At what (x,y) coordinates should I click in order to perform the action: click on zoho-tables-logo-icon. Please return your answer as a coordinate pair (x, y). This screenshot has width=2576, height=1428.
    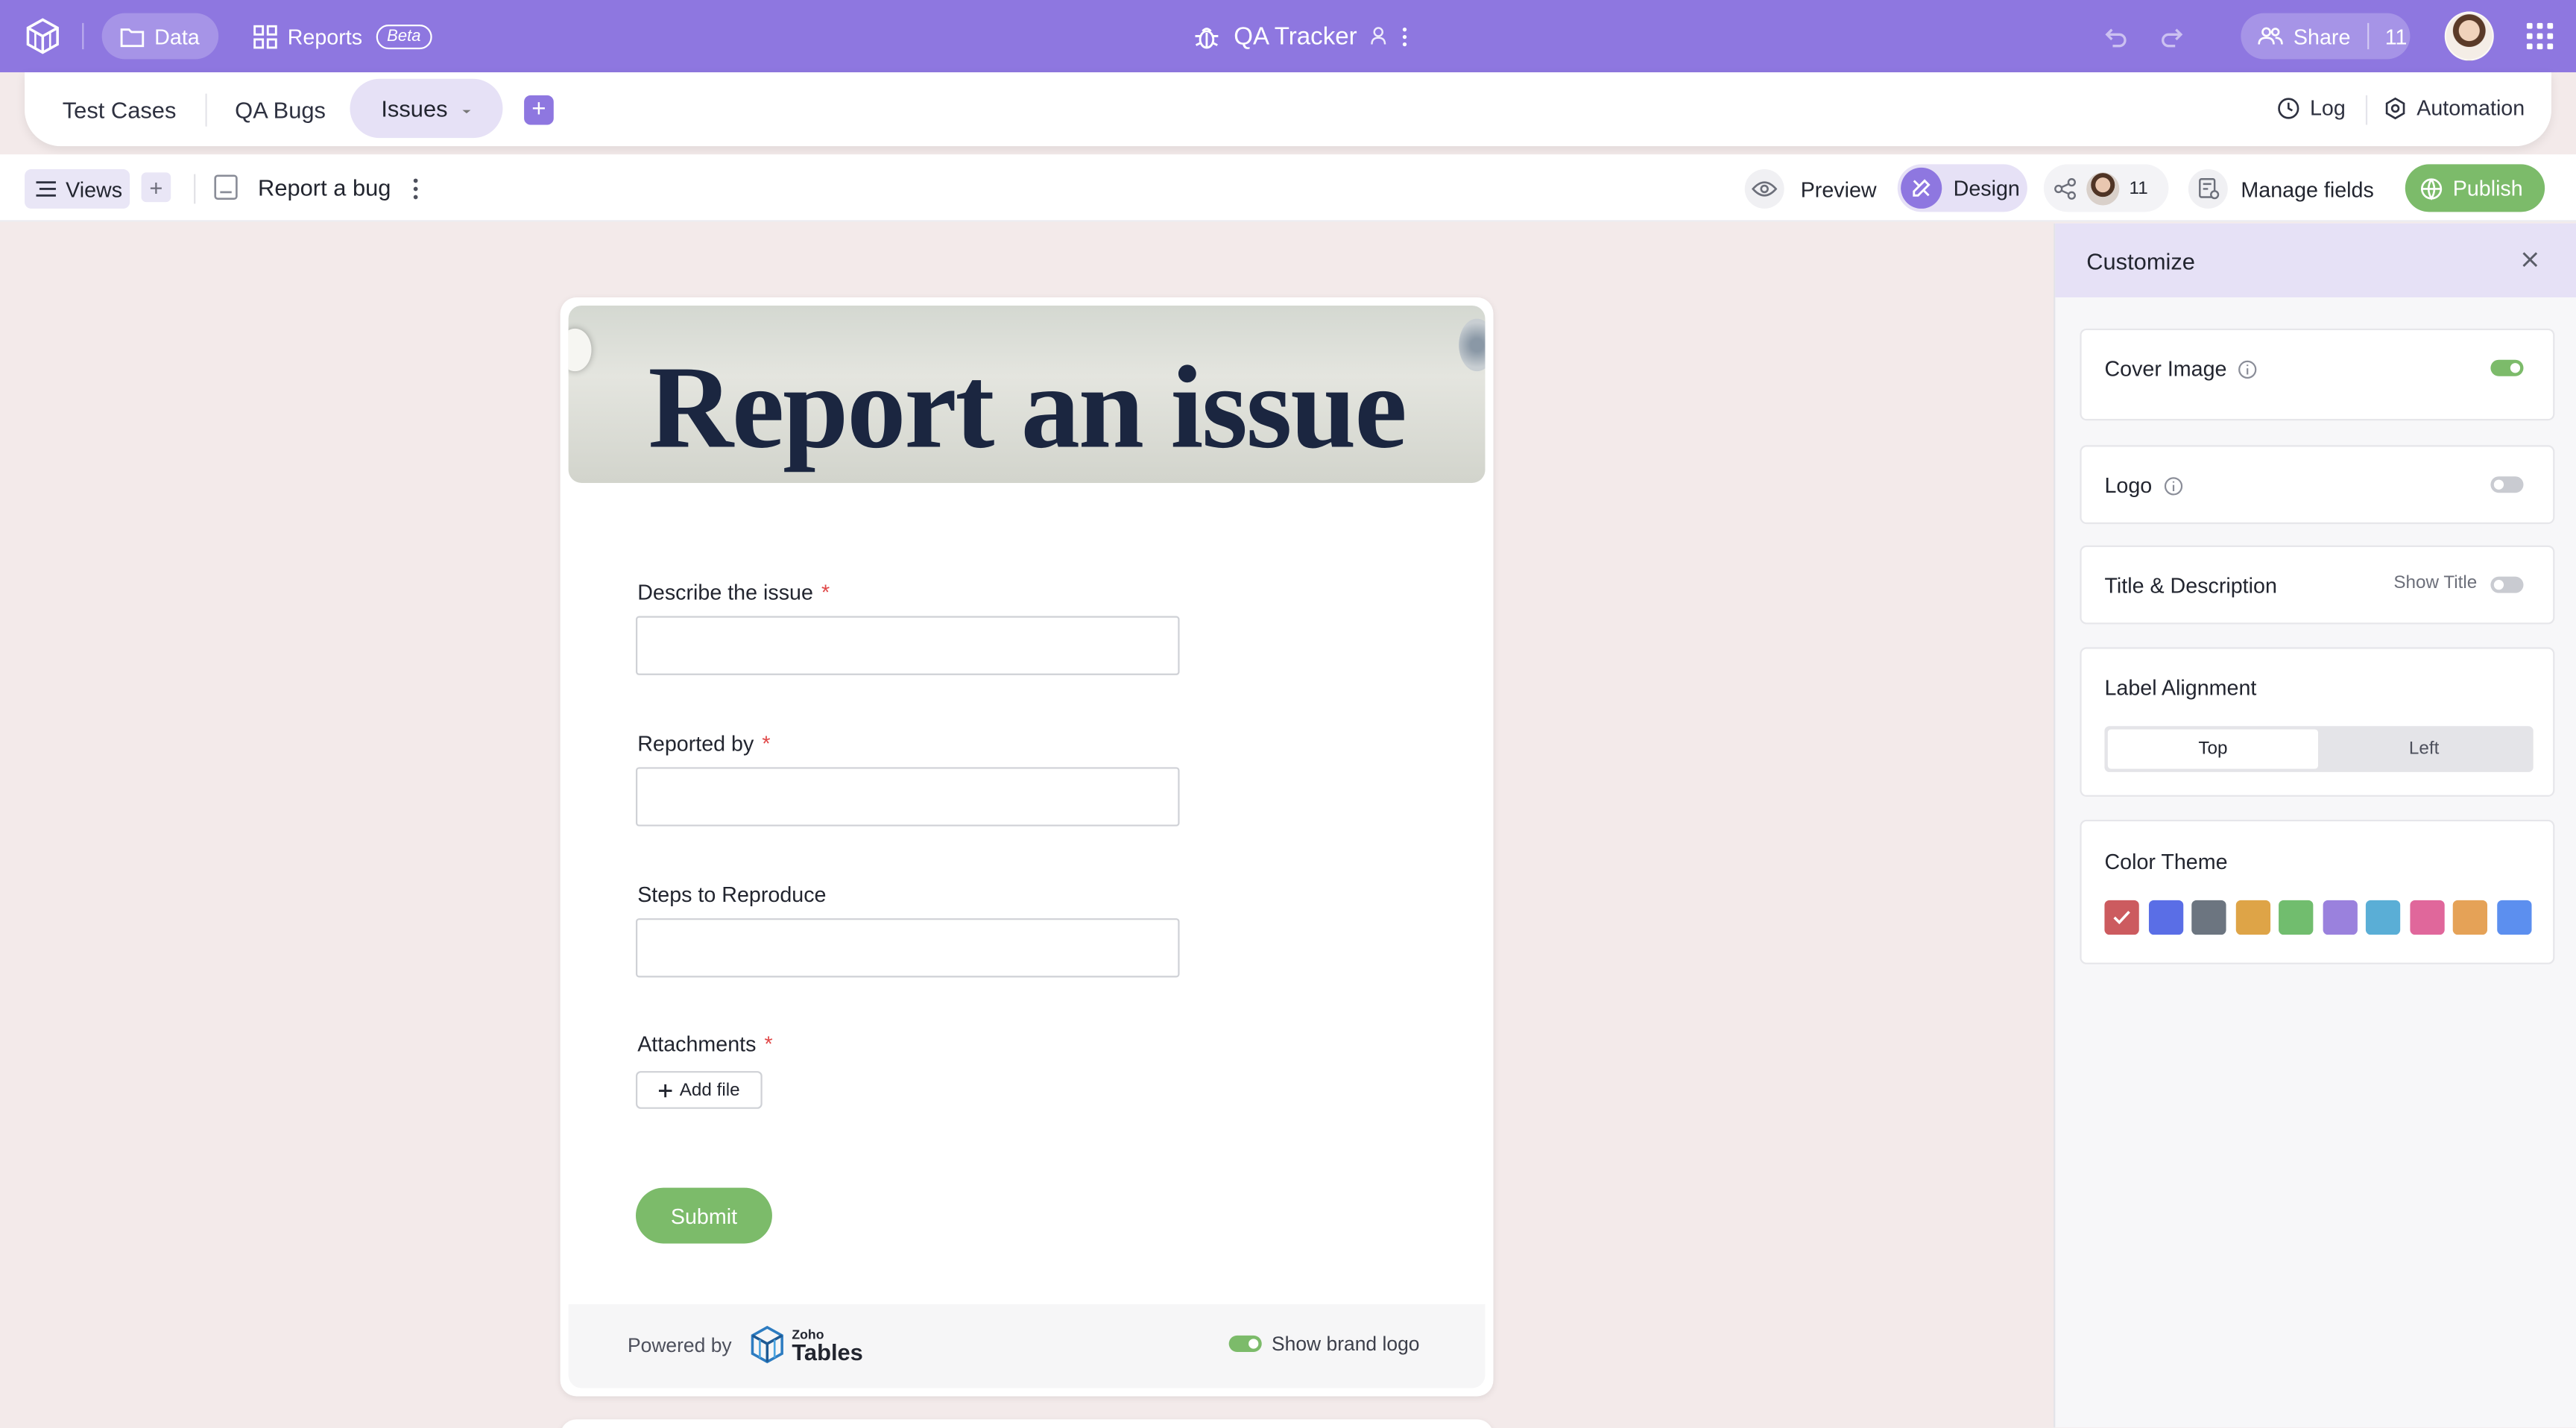
    Looking at the image, I should click on (43, 36).